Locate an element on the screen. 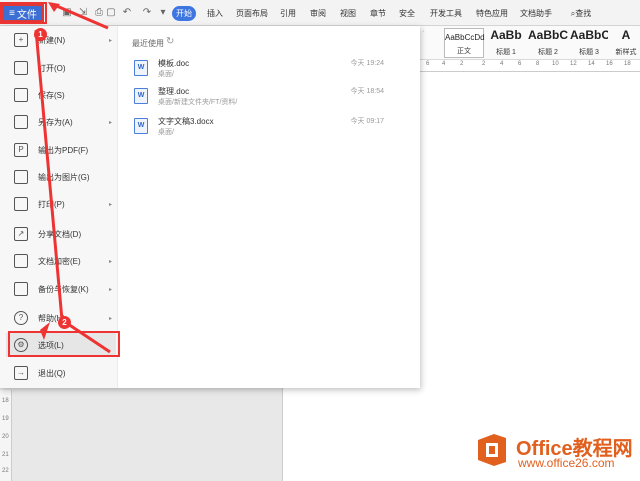 The width and height of the screenshot is (640, 481). refresh-icon: ↻ is located at coordinates (170, 41).